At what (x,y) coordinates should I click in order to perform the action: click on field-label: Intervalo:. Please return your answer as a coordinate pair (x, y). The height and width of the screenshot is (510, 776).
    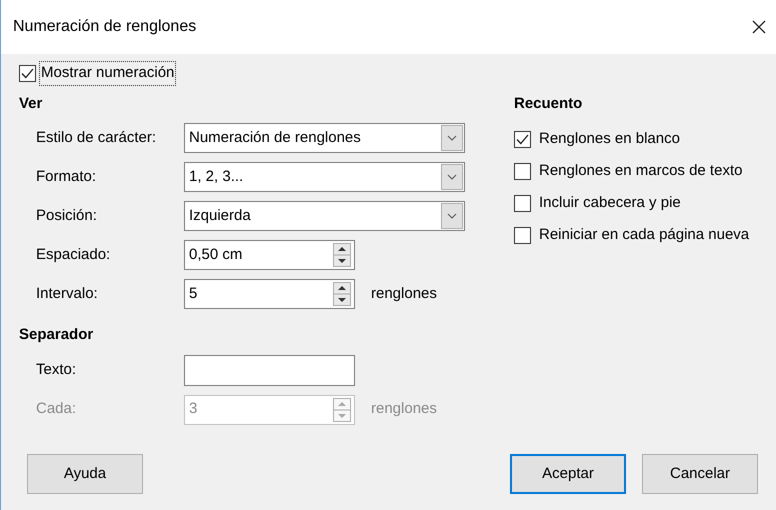
    Looking at the image, I should click on (67, 294).